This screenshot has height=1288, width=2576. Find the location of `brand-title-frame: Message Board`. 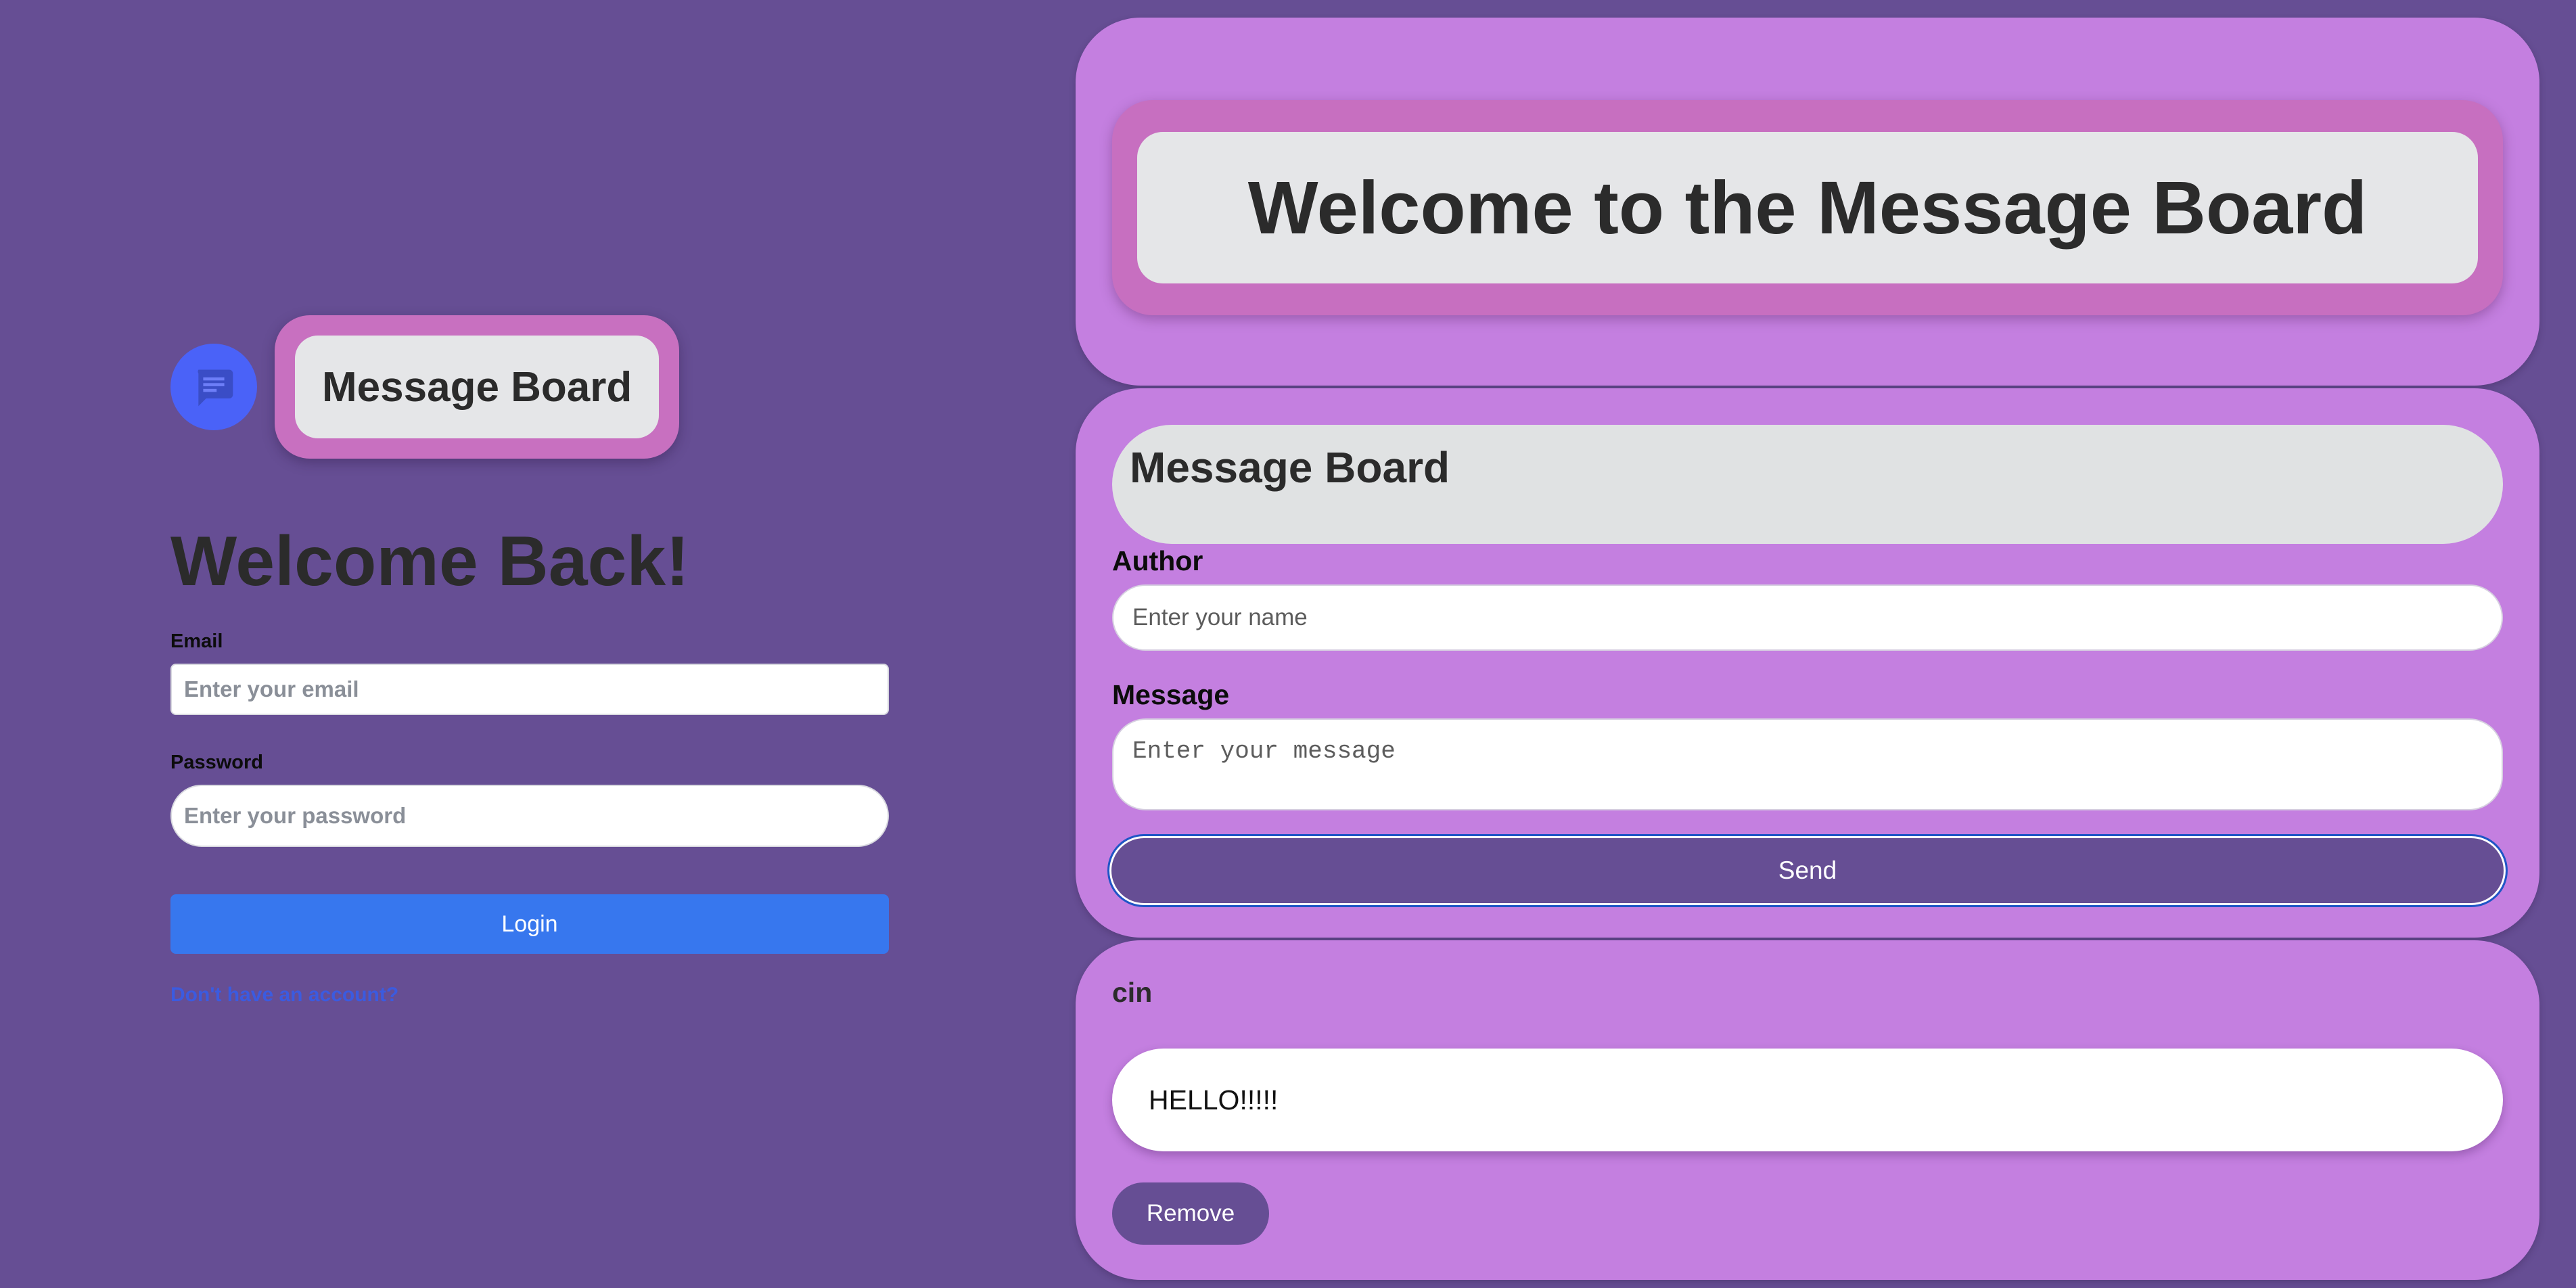

brand-title-frame: Message Board is located at coordinates (477, 387).